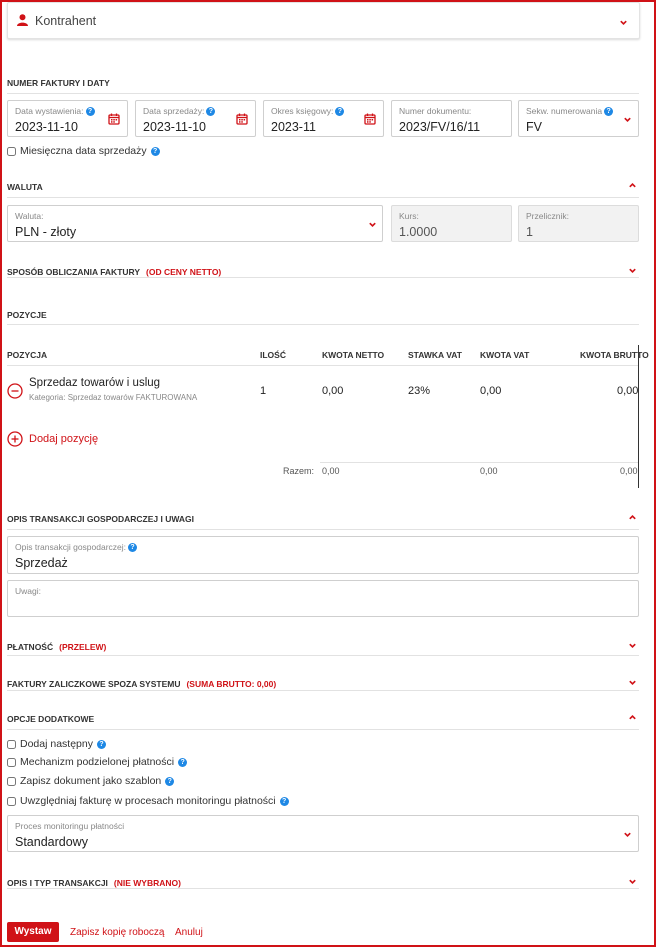 The image size is (656, 947). I want to click on contractor-select: Kontrahent, so click(323, 20).